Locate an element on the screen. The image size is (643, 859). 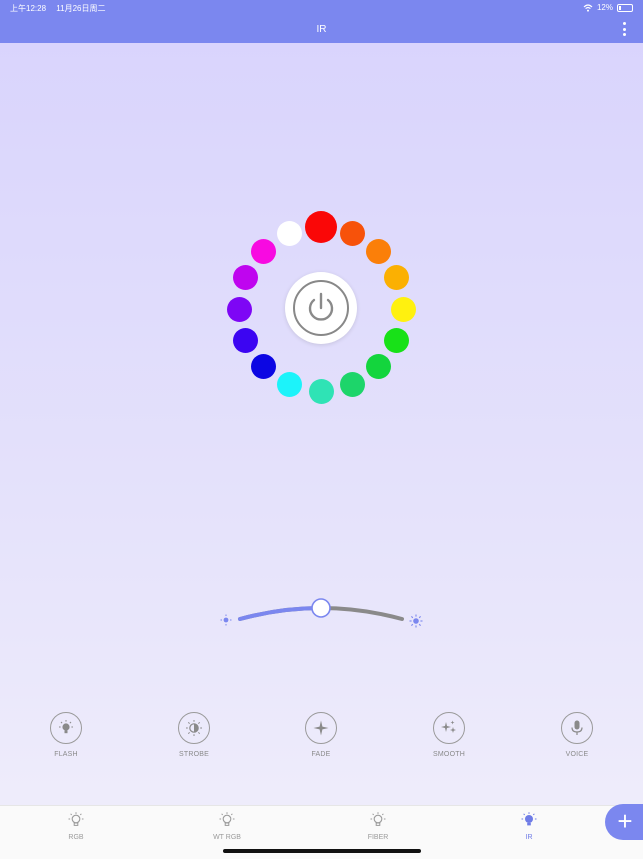
status-time: 上午12:28 is located at coordinates (28, 8).